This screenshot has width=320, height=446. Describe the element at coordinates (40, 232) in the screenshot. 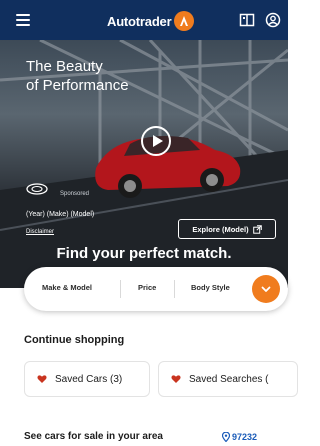

I see `disclaimer-link: Disclaimer` at that location.